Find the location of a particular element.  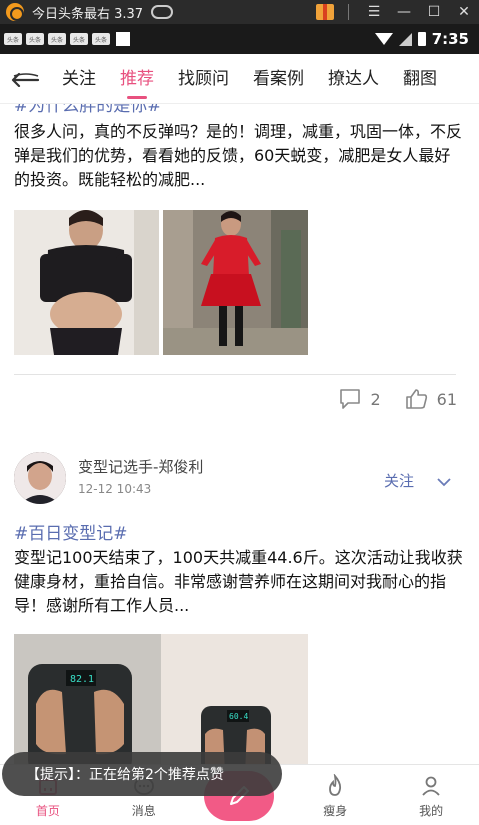

post-images is located at coordinates (161, 282).